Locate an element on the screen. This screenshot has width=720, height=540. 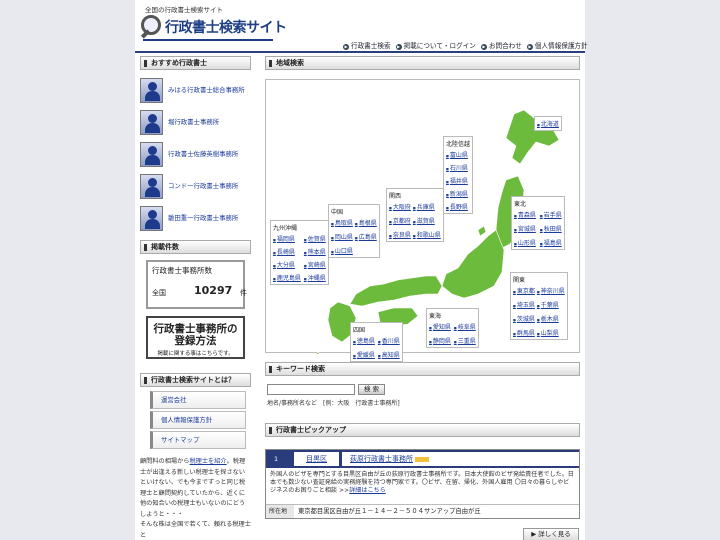
pref-link: 北海道 is located at coordinates (548, 123).